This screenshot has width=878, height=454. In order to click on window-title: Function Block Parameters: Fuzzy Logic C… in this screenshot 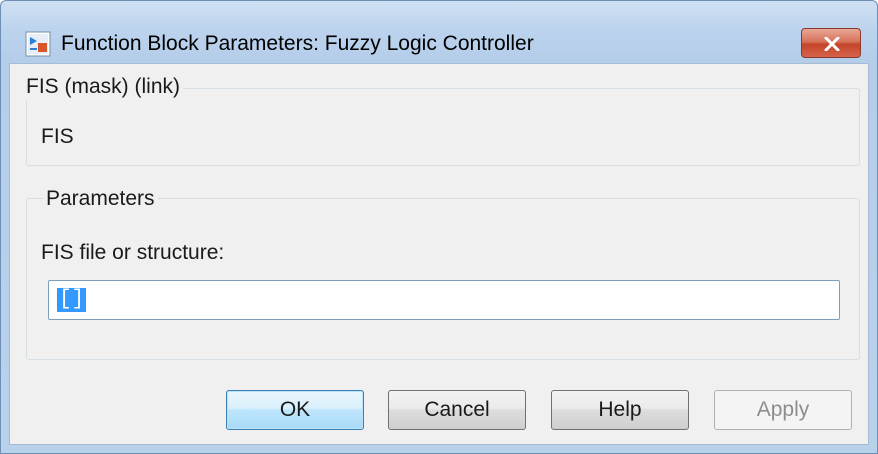, I will do `click(297, 43)`.